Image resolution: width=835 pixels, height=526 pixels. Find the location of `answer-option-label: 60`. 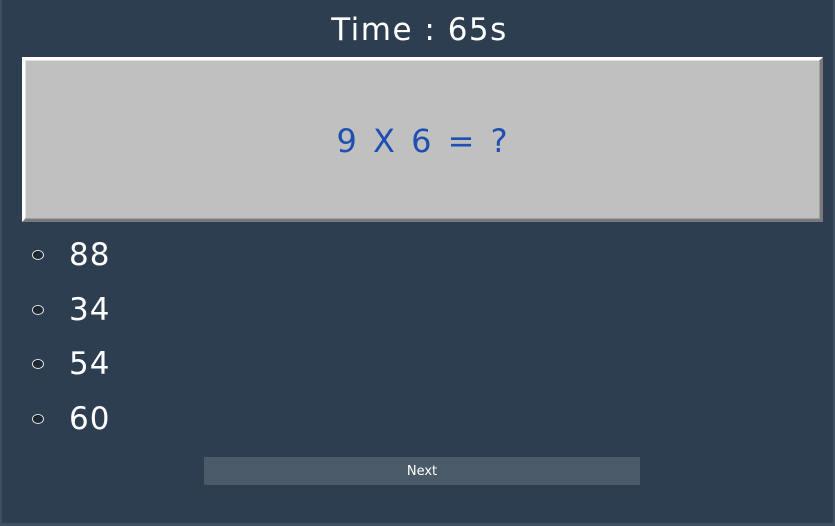

answer-option-label: 60 is located at coordinates (90, 419).